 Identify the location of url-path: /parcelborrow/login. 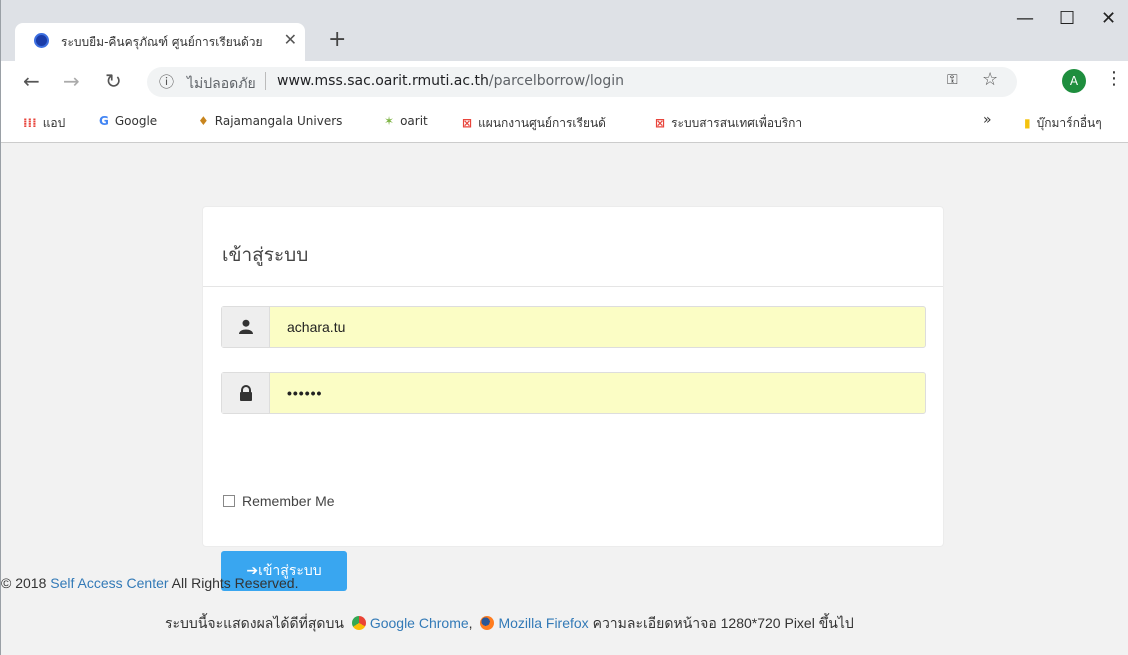
(556, 81).